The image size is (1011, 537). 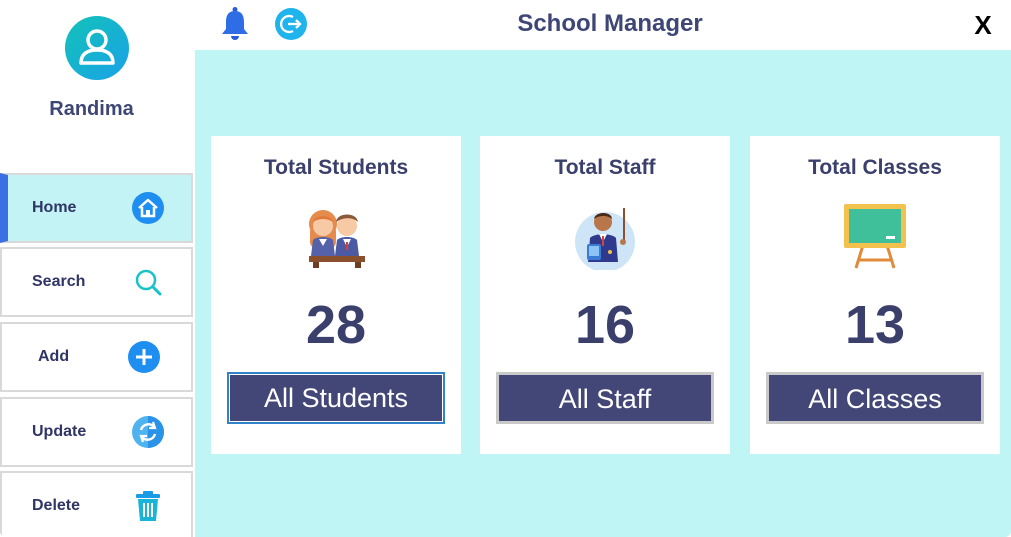 What do you see at coordinates (610, 23) in the screenshot?
I see `app-title: School Manager` at bounding box center [610, 23].